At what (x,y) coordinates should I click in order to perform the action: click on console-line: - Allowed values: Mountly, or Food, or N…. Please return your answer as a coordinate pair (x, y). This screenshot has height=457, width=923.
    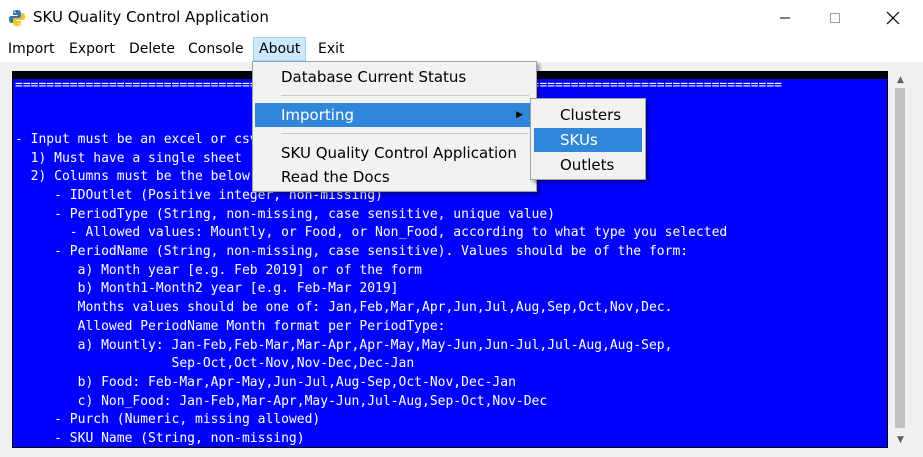
    Looking at the image, I should click on (371, 232).